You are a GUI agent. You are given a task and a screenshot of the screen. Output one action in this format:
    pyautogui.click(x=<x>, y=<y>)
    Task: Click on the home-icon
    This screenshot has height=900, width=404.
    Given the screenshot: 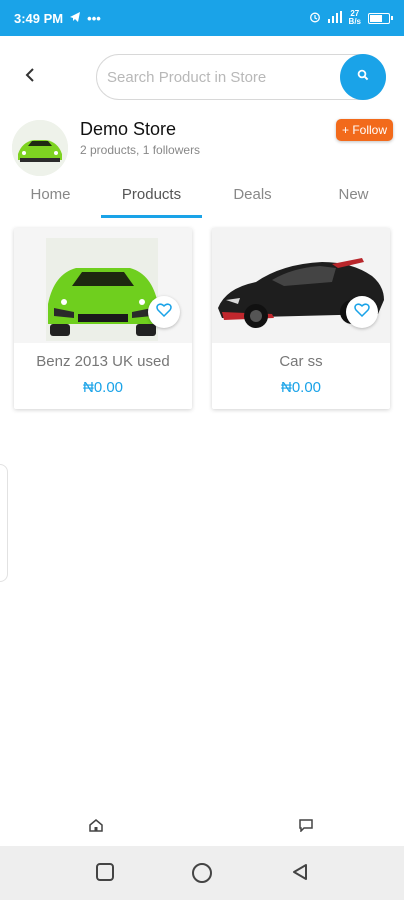 What is the action you would take?
    pyautogui.click(x=96, y=827)
    